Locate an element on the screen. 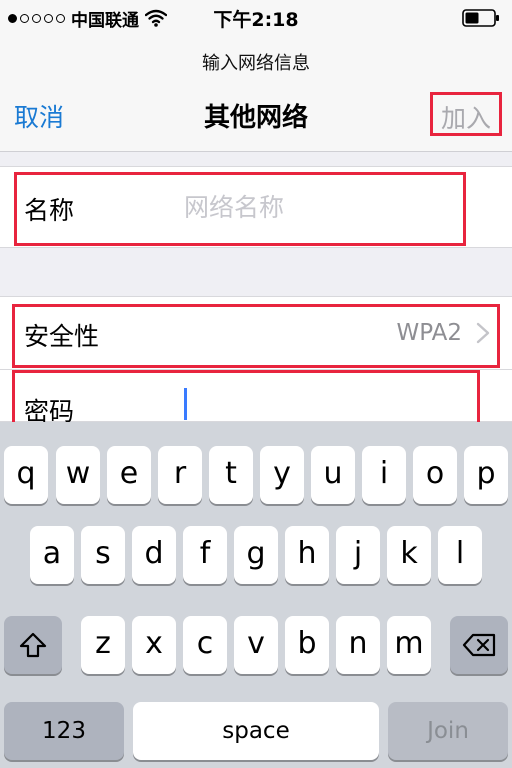 The height and width of the screenshot is (768, 512). key-c: c is located at coordinates (205, 645).